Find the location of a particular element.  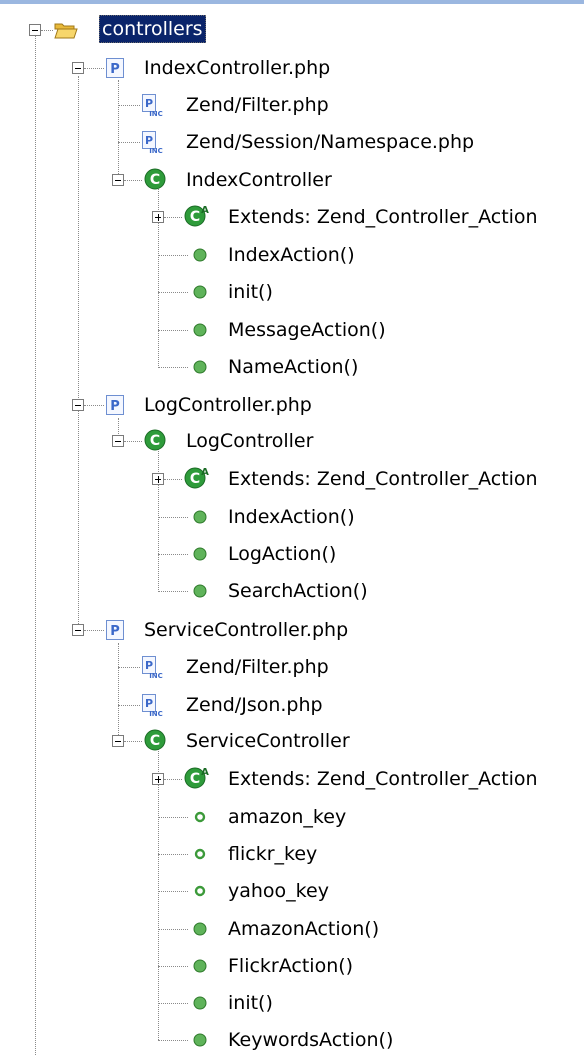

collapse-toggle-indexcontroller-php is located at coordinates (78, 68).